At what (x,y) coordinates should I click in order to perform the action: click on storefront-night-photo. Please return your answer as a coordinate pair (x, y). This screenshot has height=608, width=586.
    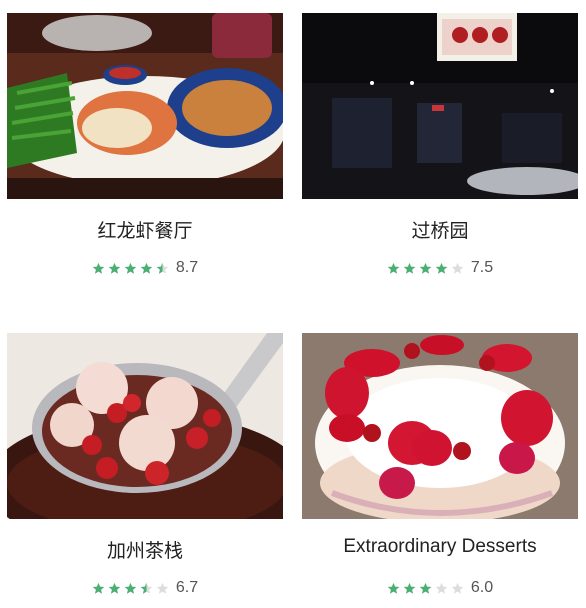
    Looking at the image, I should click on (440, 106).